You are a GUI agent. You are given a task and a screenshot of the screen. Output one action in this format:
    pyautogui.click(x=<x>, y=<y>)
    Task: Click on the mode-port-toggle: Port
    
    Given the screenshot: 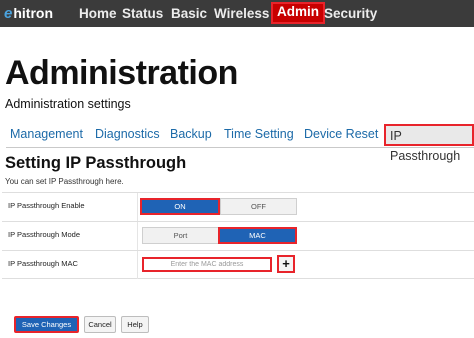 What is the action you would take?
    pyautogui.click(x=180, y=235)
    